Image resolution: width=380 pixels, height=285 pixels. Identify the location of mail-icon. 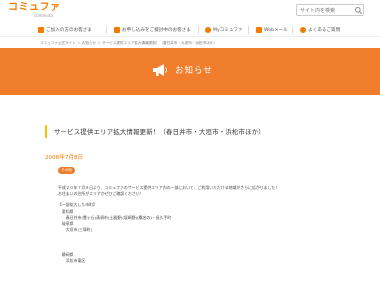
(259, 30).